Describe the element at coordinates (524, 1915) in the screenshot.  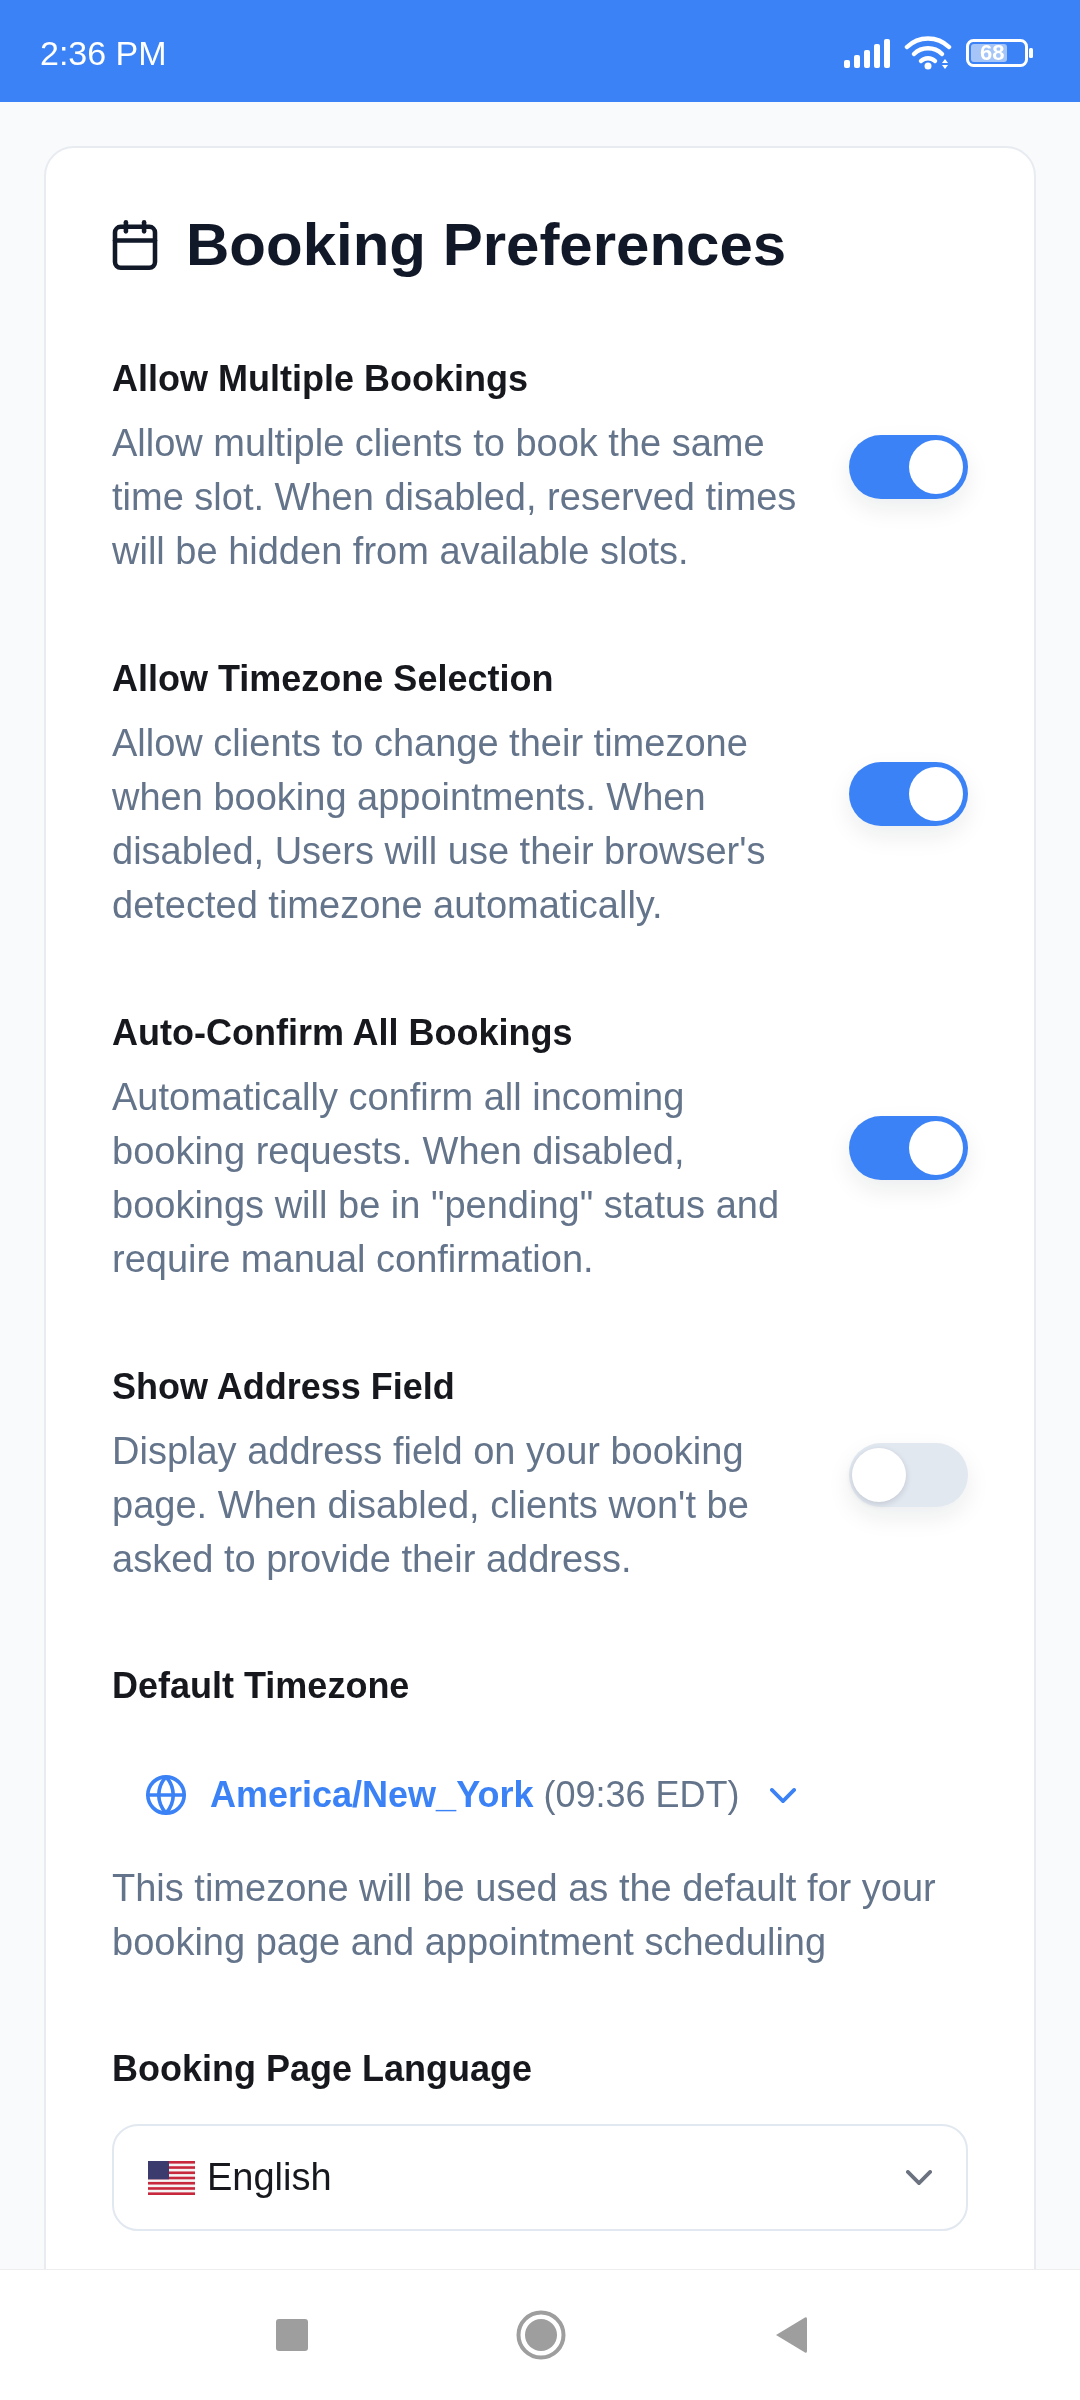
I see `help-text: This timezone will be used as the default for your booking page and appointment scheduling` at that location.